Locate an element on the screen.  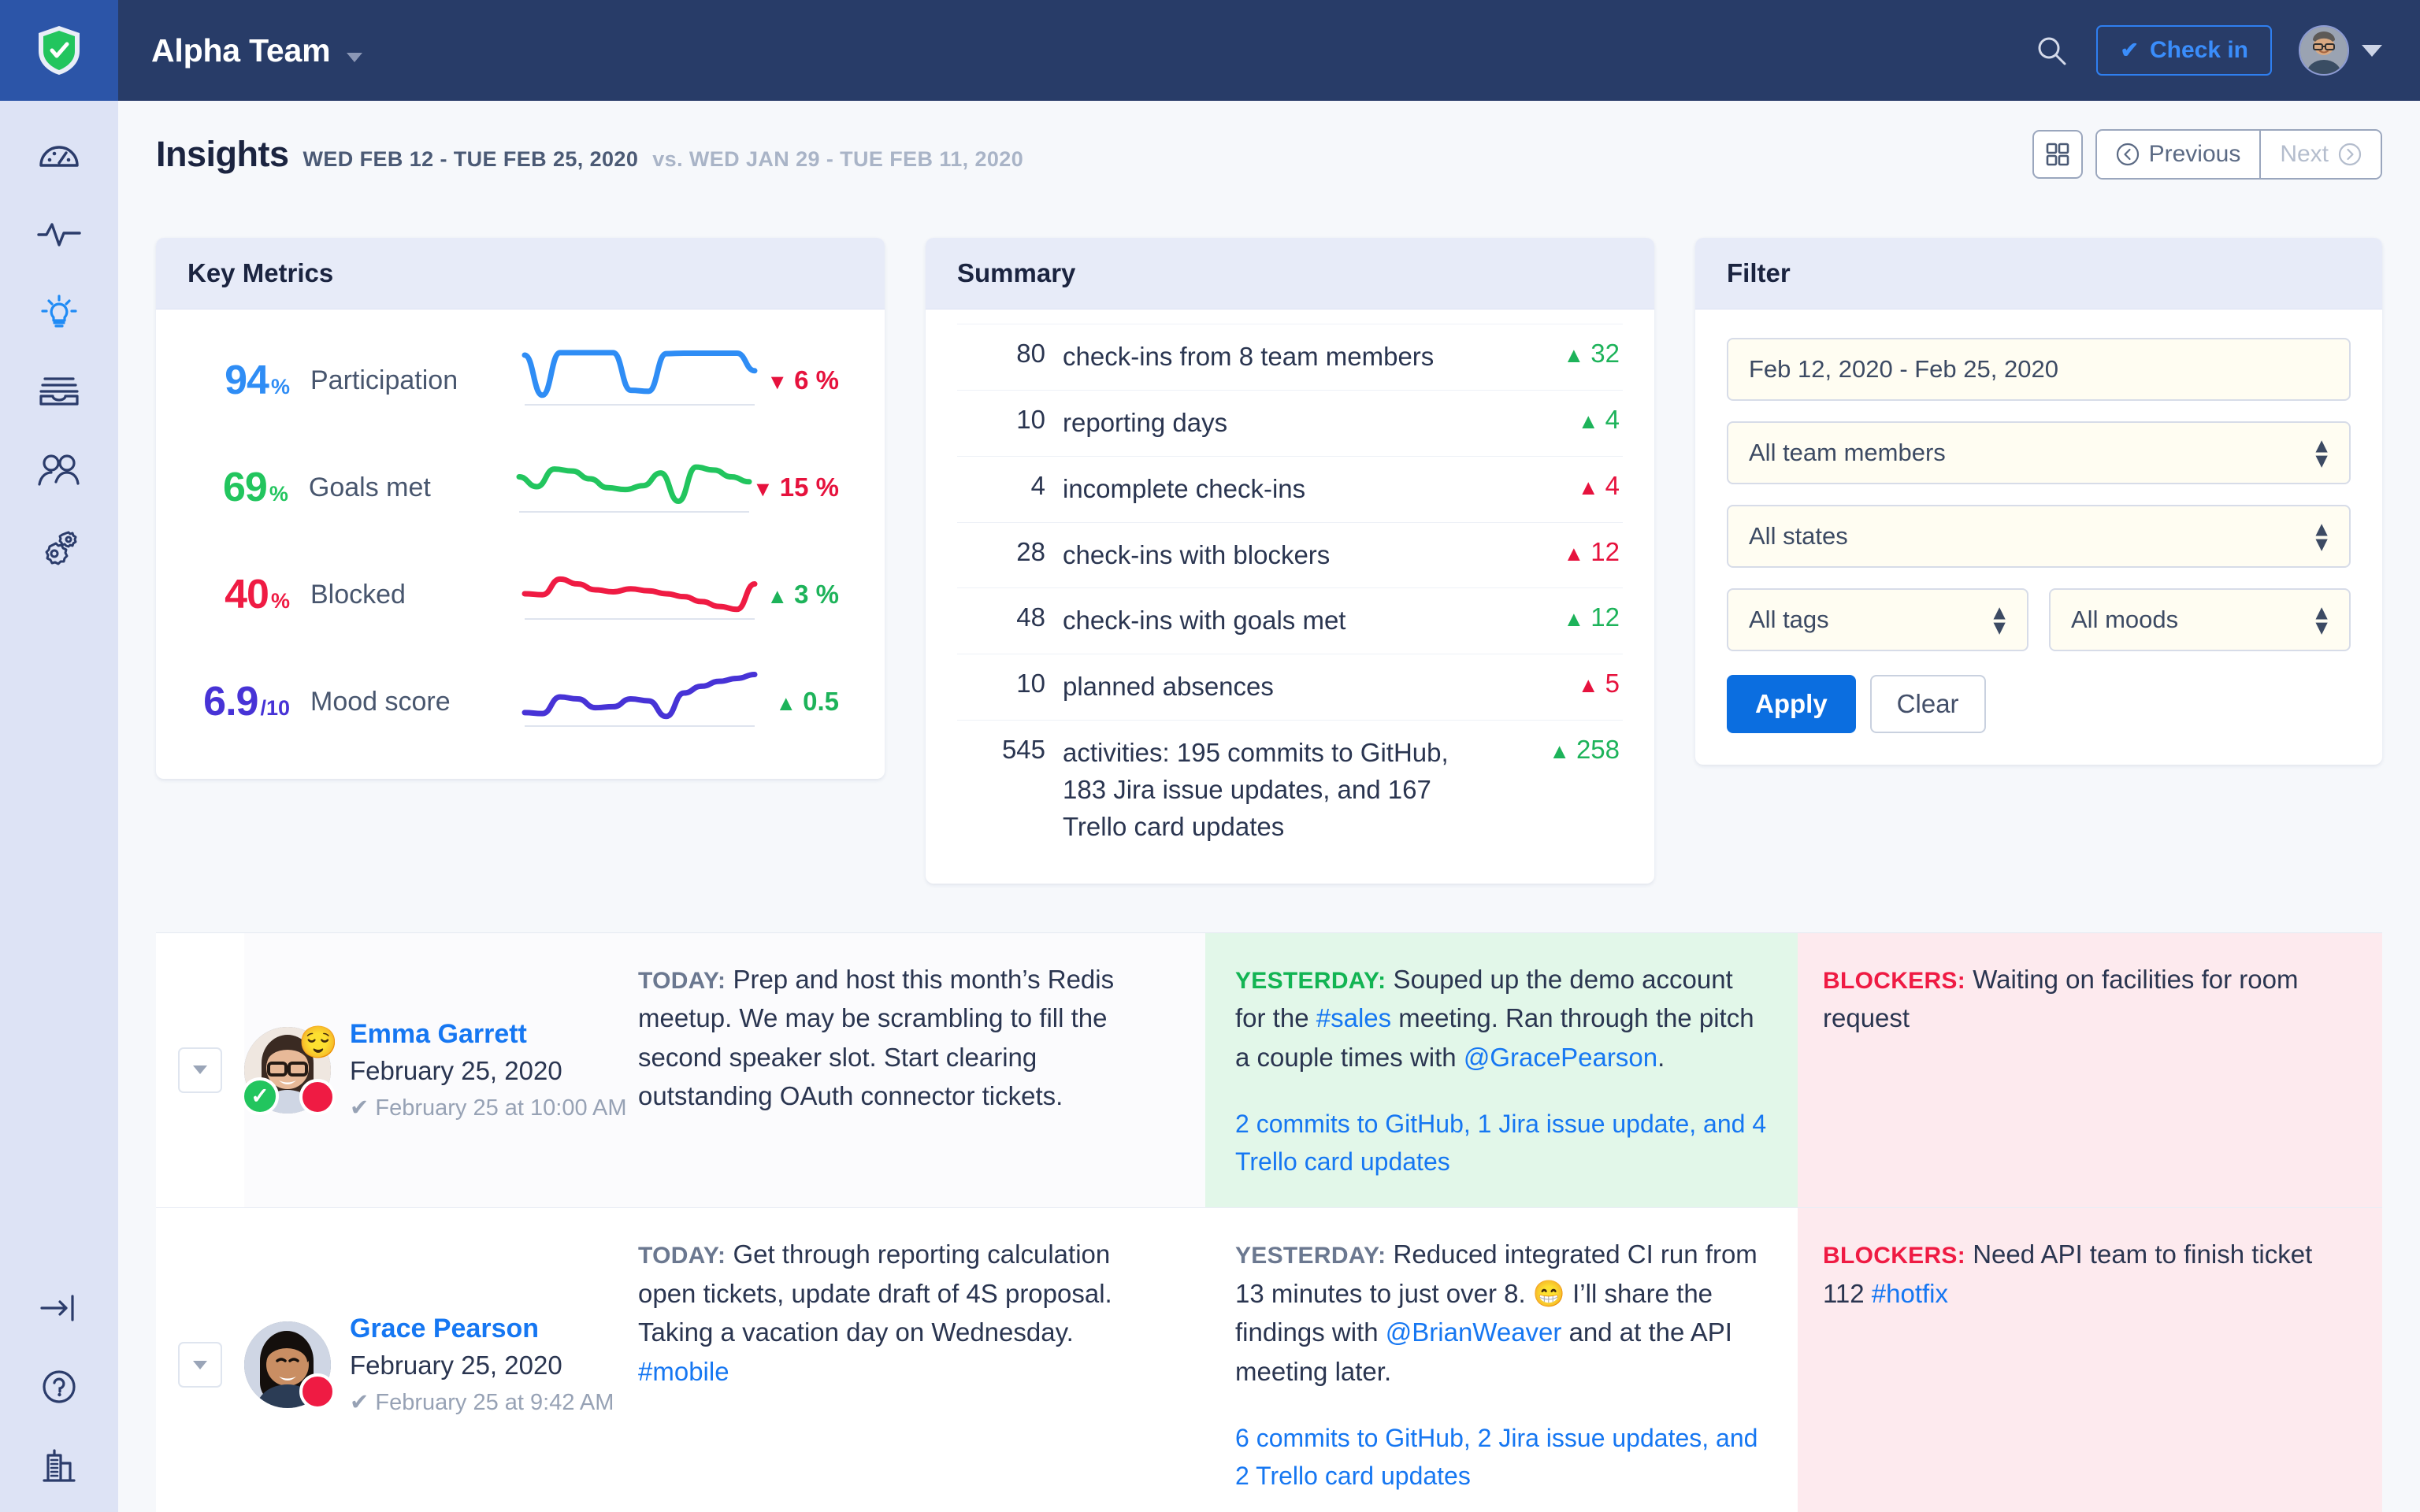
team-members-select: All team members ▲ ▼ is located at coordinates (2039, 452).